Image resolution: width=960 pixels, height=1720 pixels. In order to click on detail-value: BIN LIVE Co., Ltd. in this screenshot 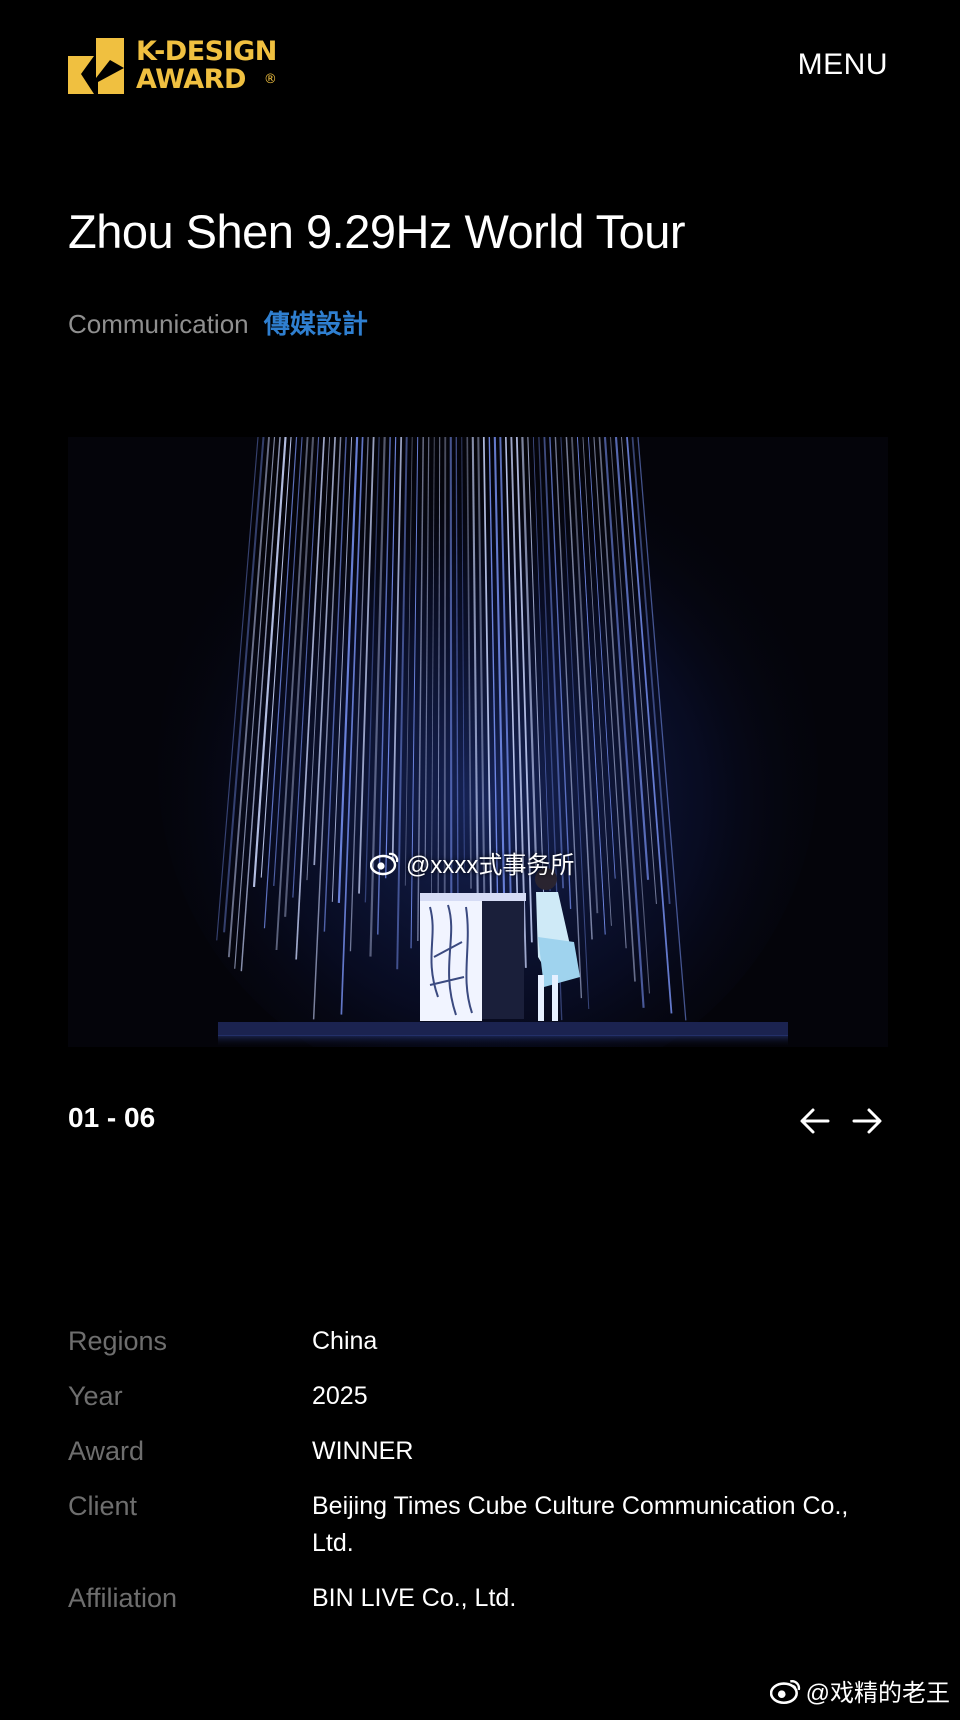, I will do `click(414, 1598)`.